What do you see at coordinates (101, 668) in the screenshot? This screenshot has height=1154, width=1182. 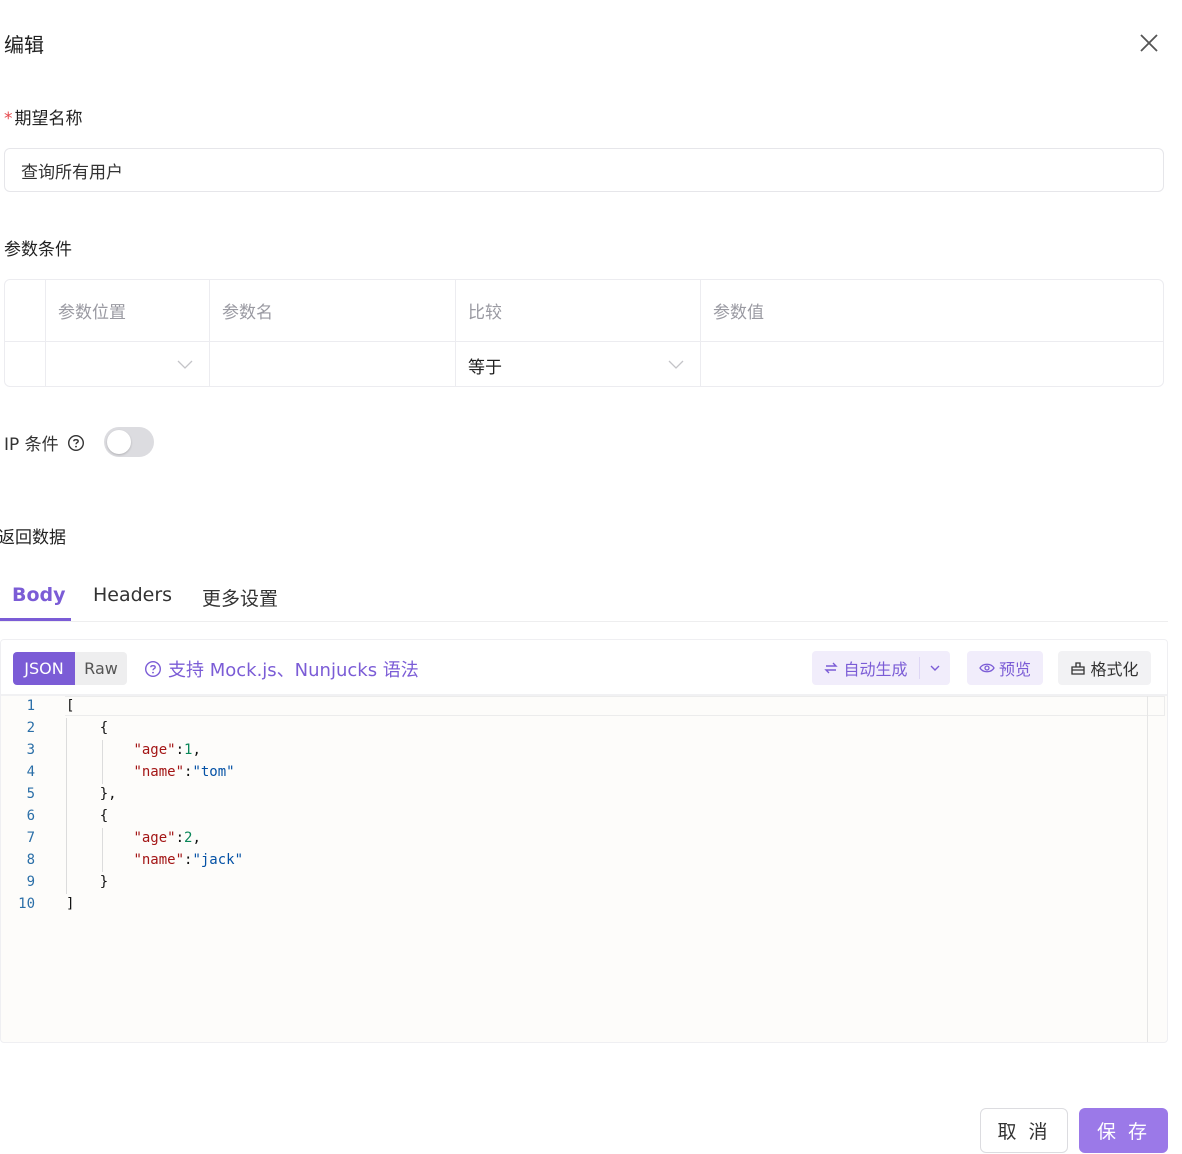 I see `mode-raw-button: Raw` at bounding box center [101, 668].